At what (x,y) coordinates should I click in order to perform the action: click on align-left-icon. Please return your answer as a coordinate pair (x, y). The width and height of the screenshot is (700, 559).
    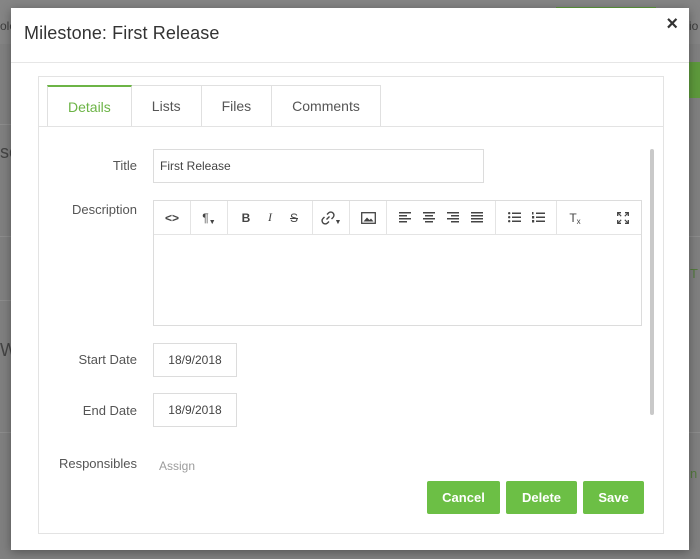
    Looking at the image, I should click on (405, 218).